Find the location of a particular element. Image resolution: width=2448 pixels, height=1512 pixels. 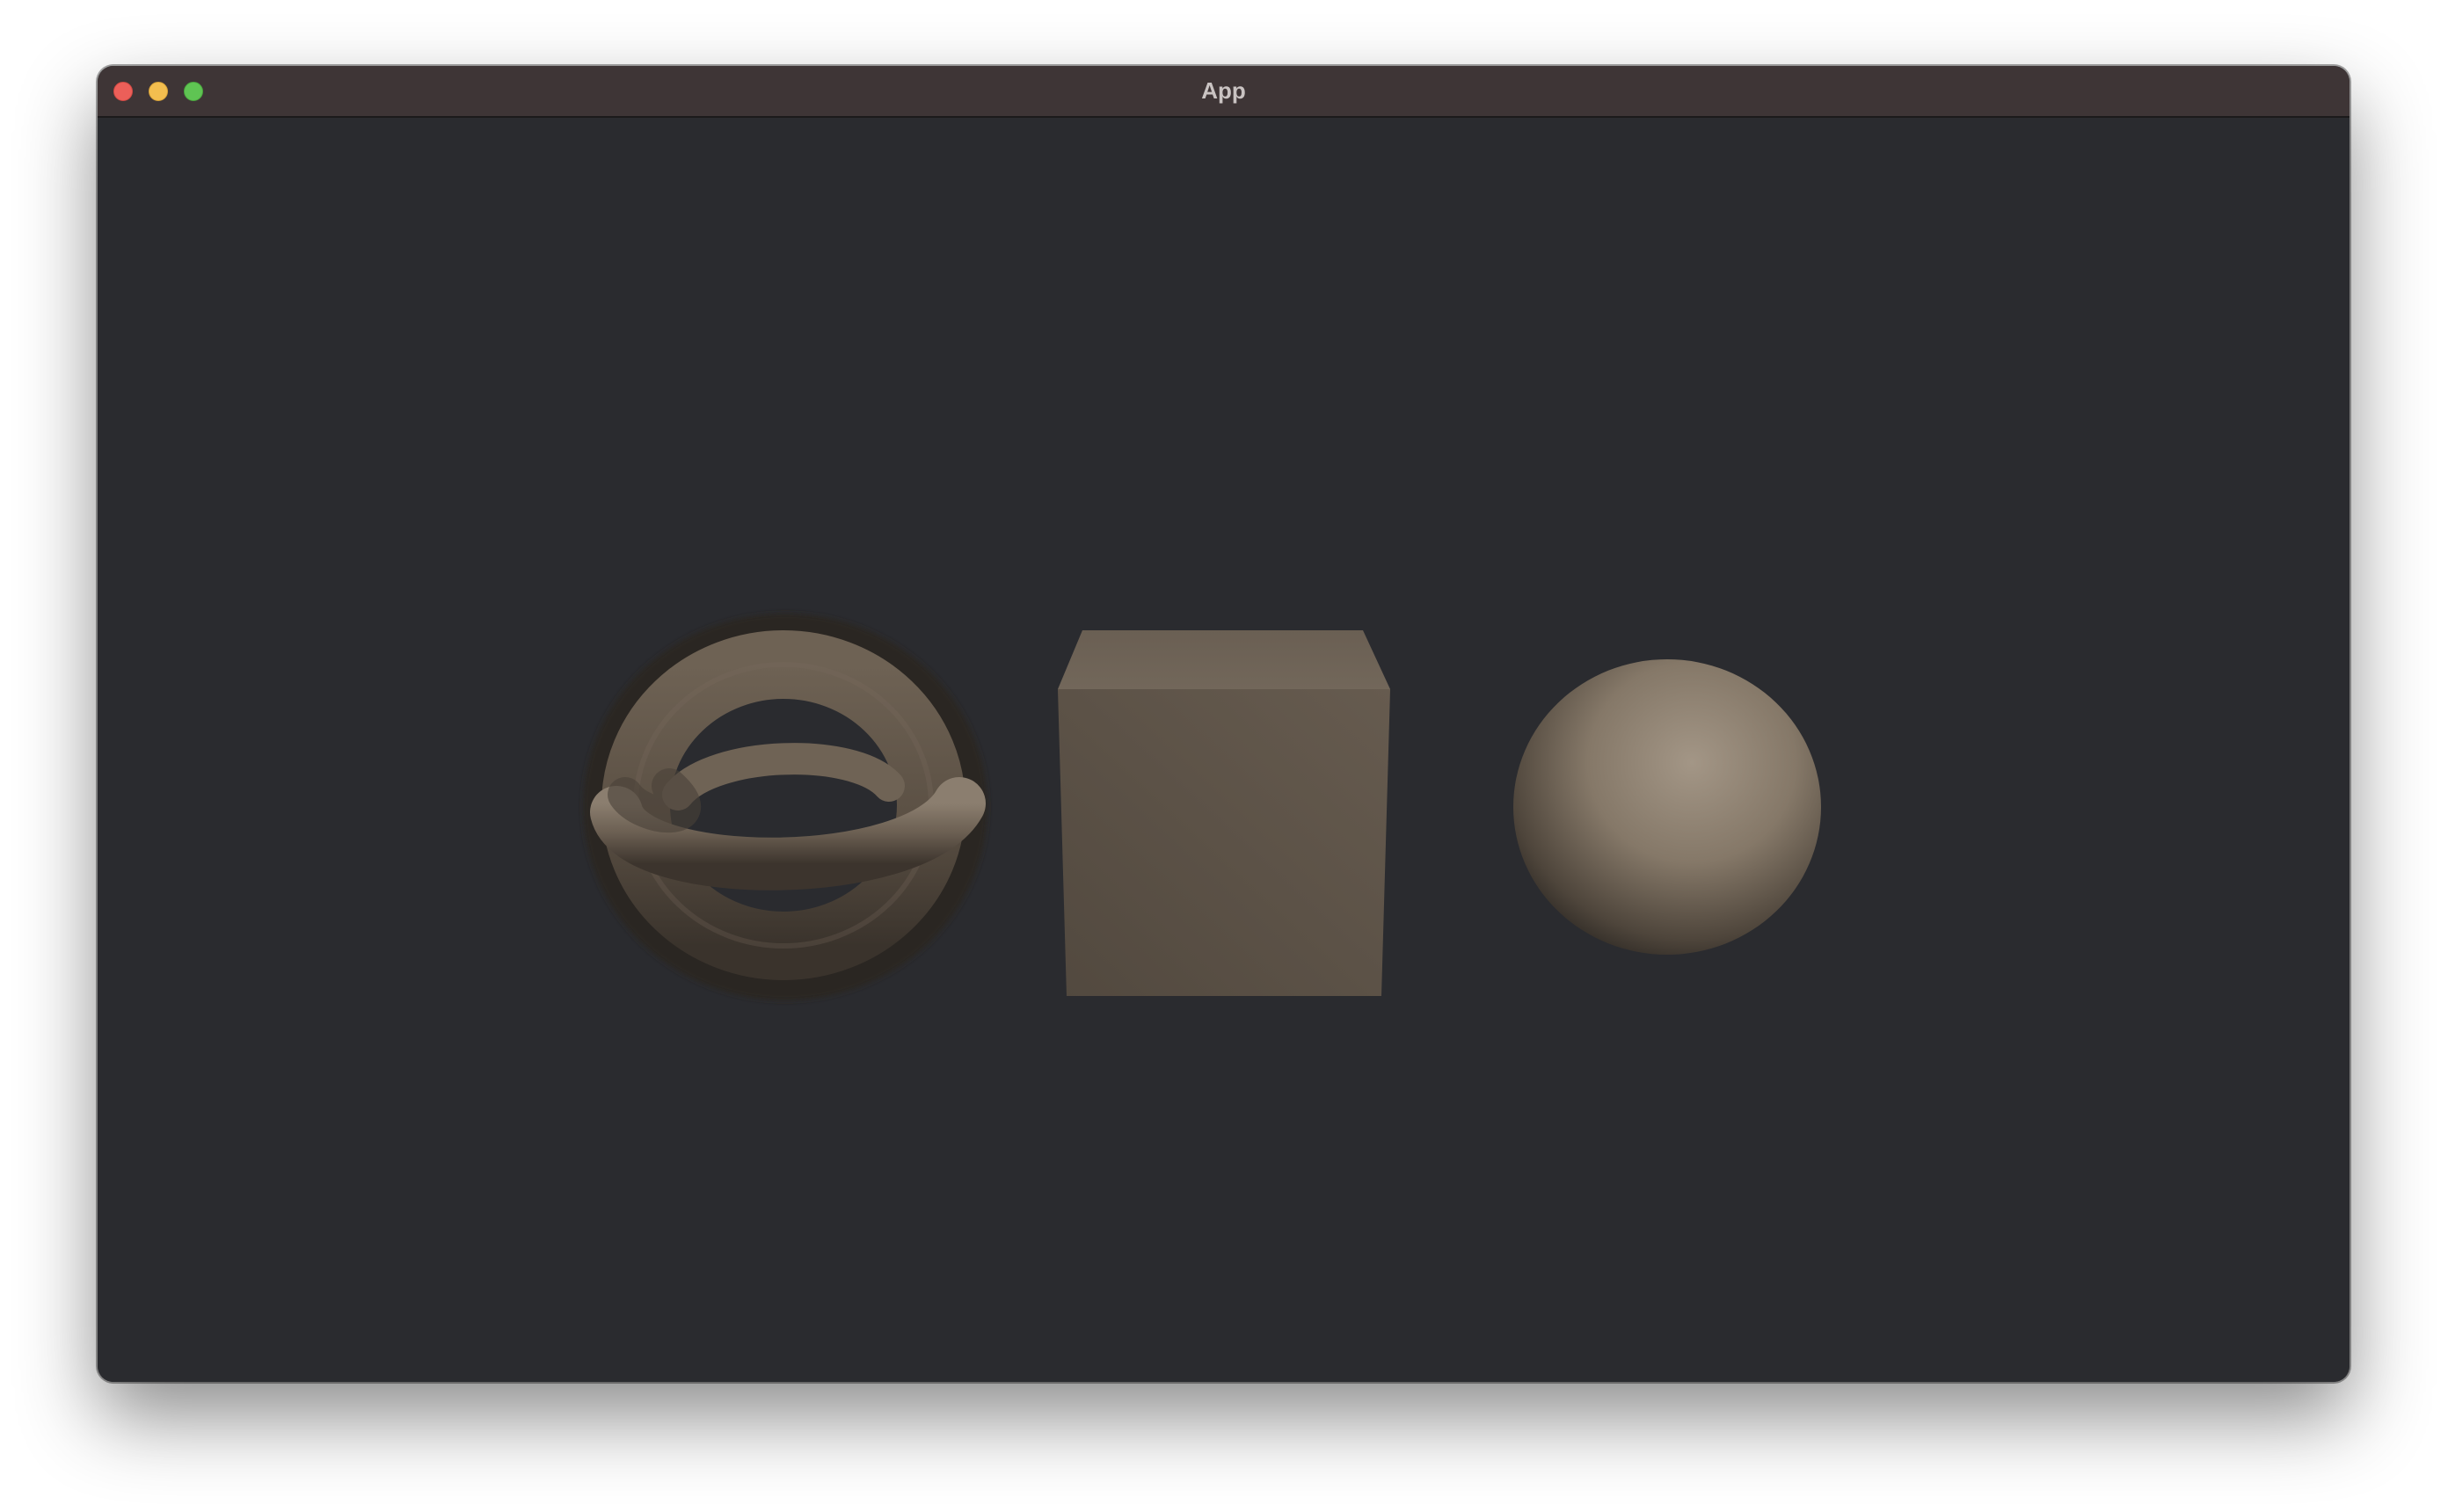

torus-knot-object is located at coordinates (785, 807).